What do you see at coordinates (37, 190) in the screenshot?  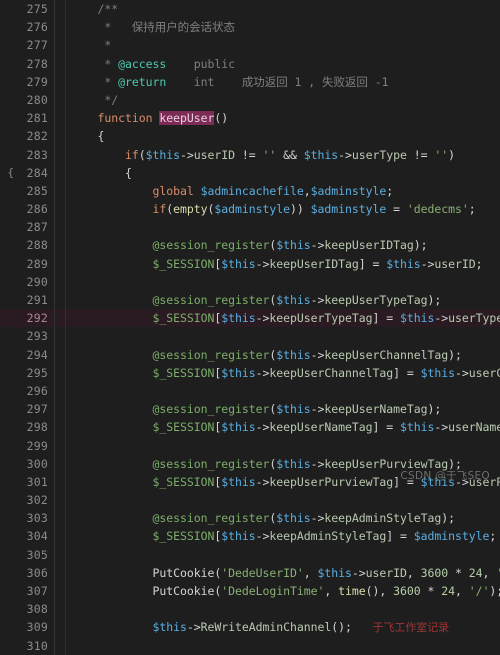 I see `line-number: 285` at bounding box center [37, 190].